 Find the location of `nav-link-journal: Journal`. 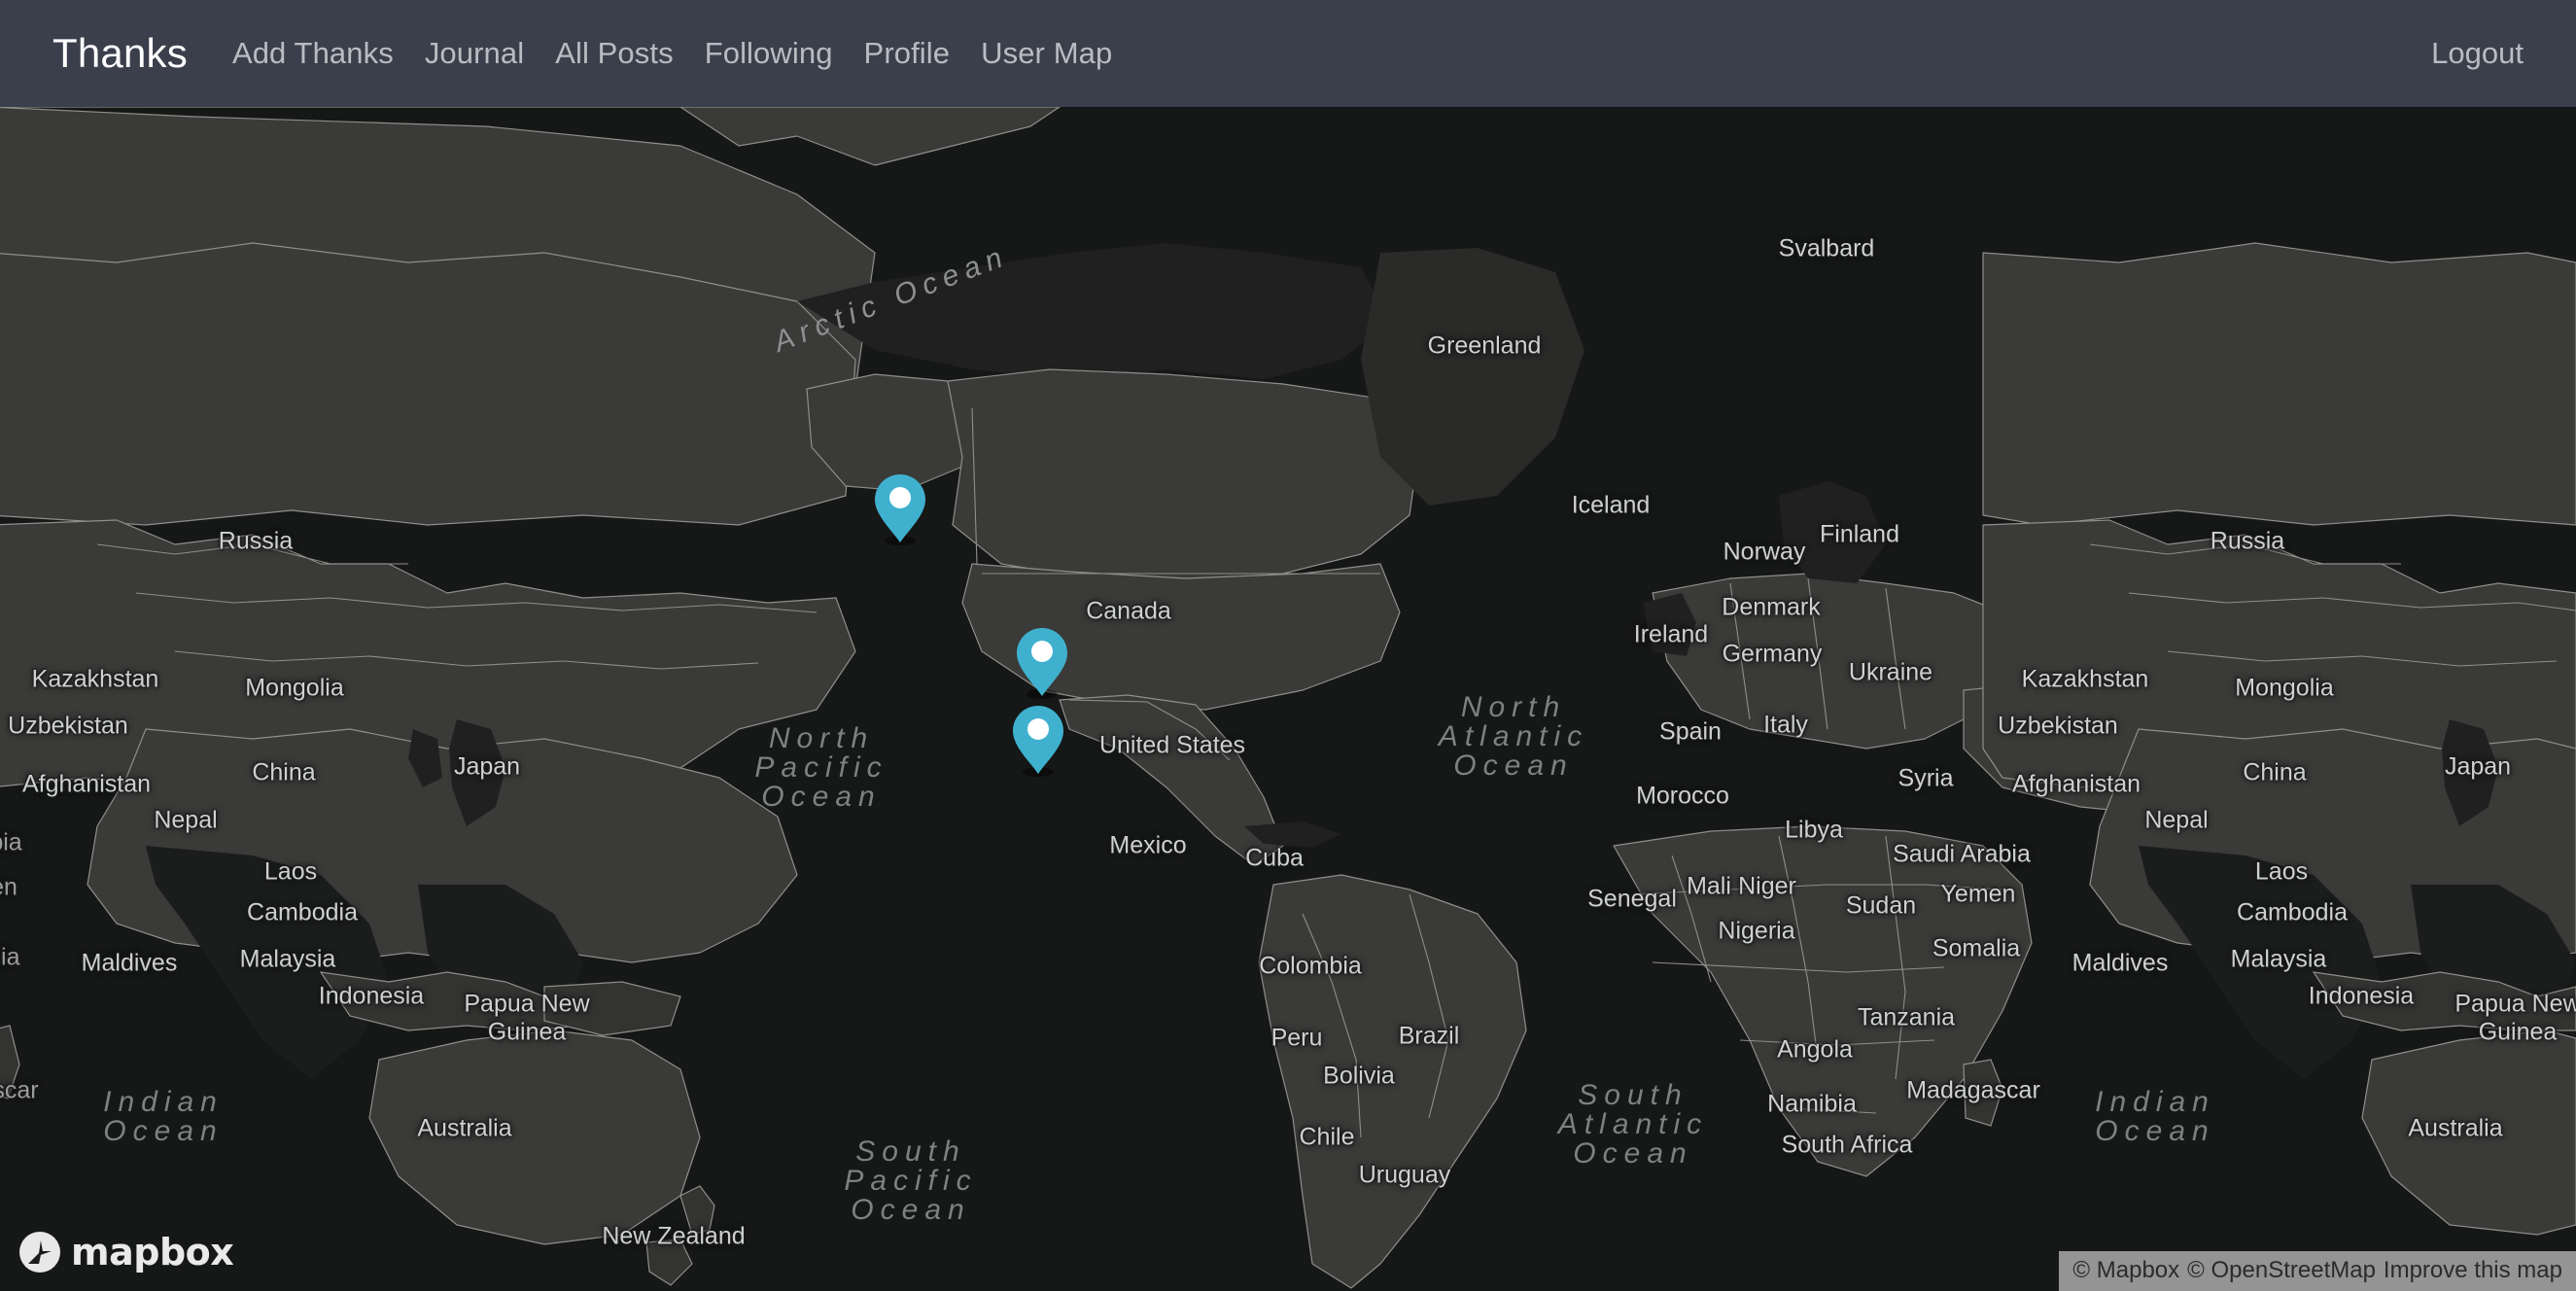

nav-link-journal: Journal is located at coordinates (475, 53).